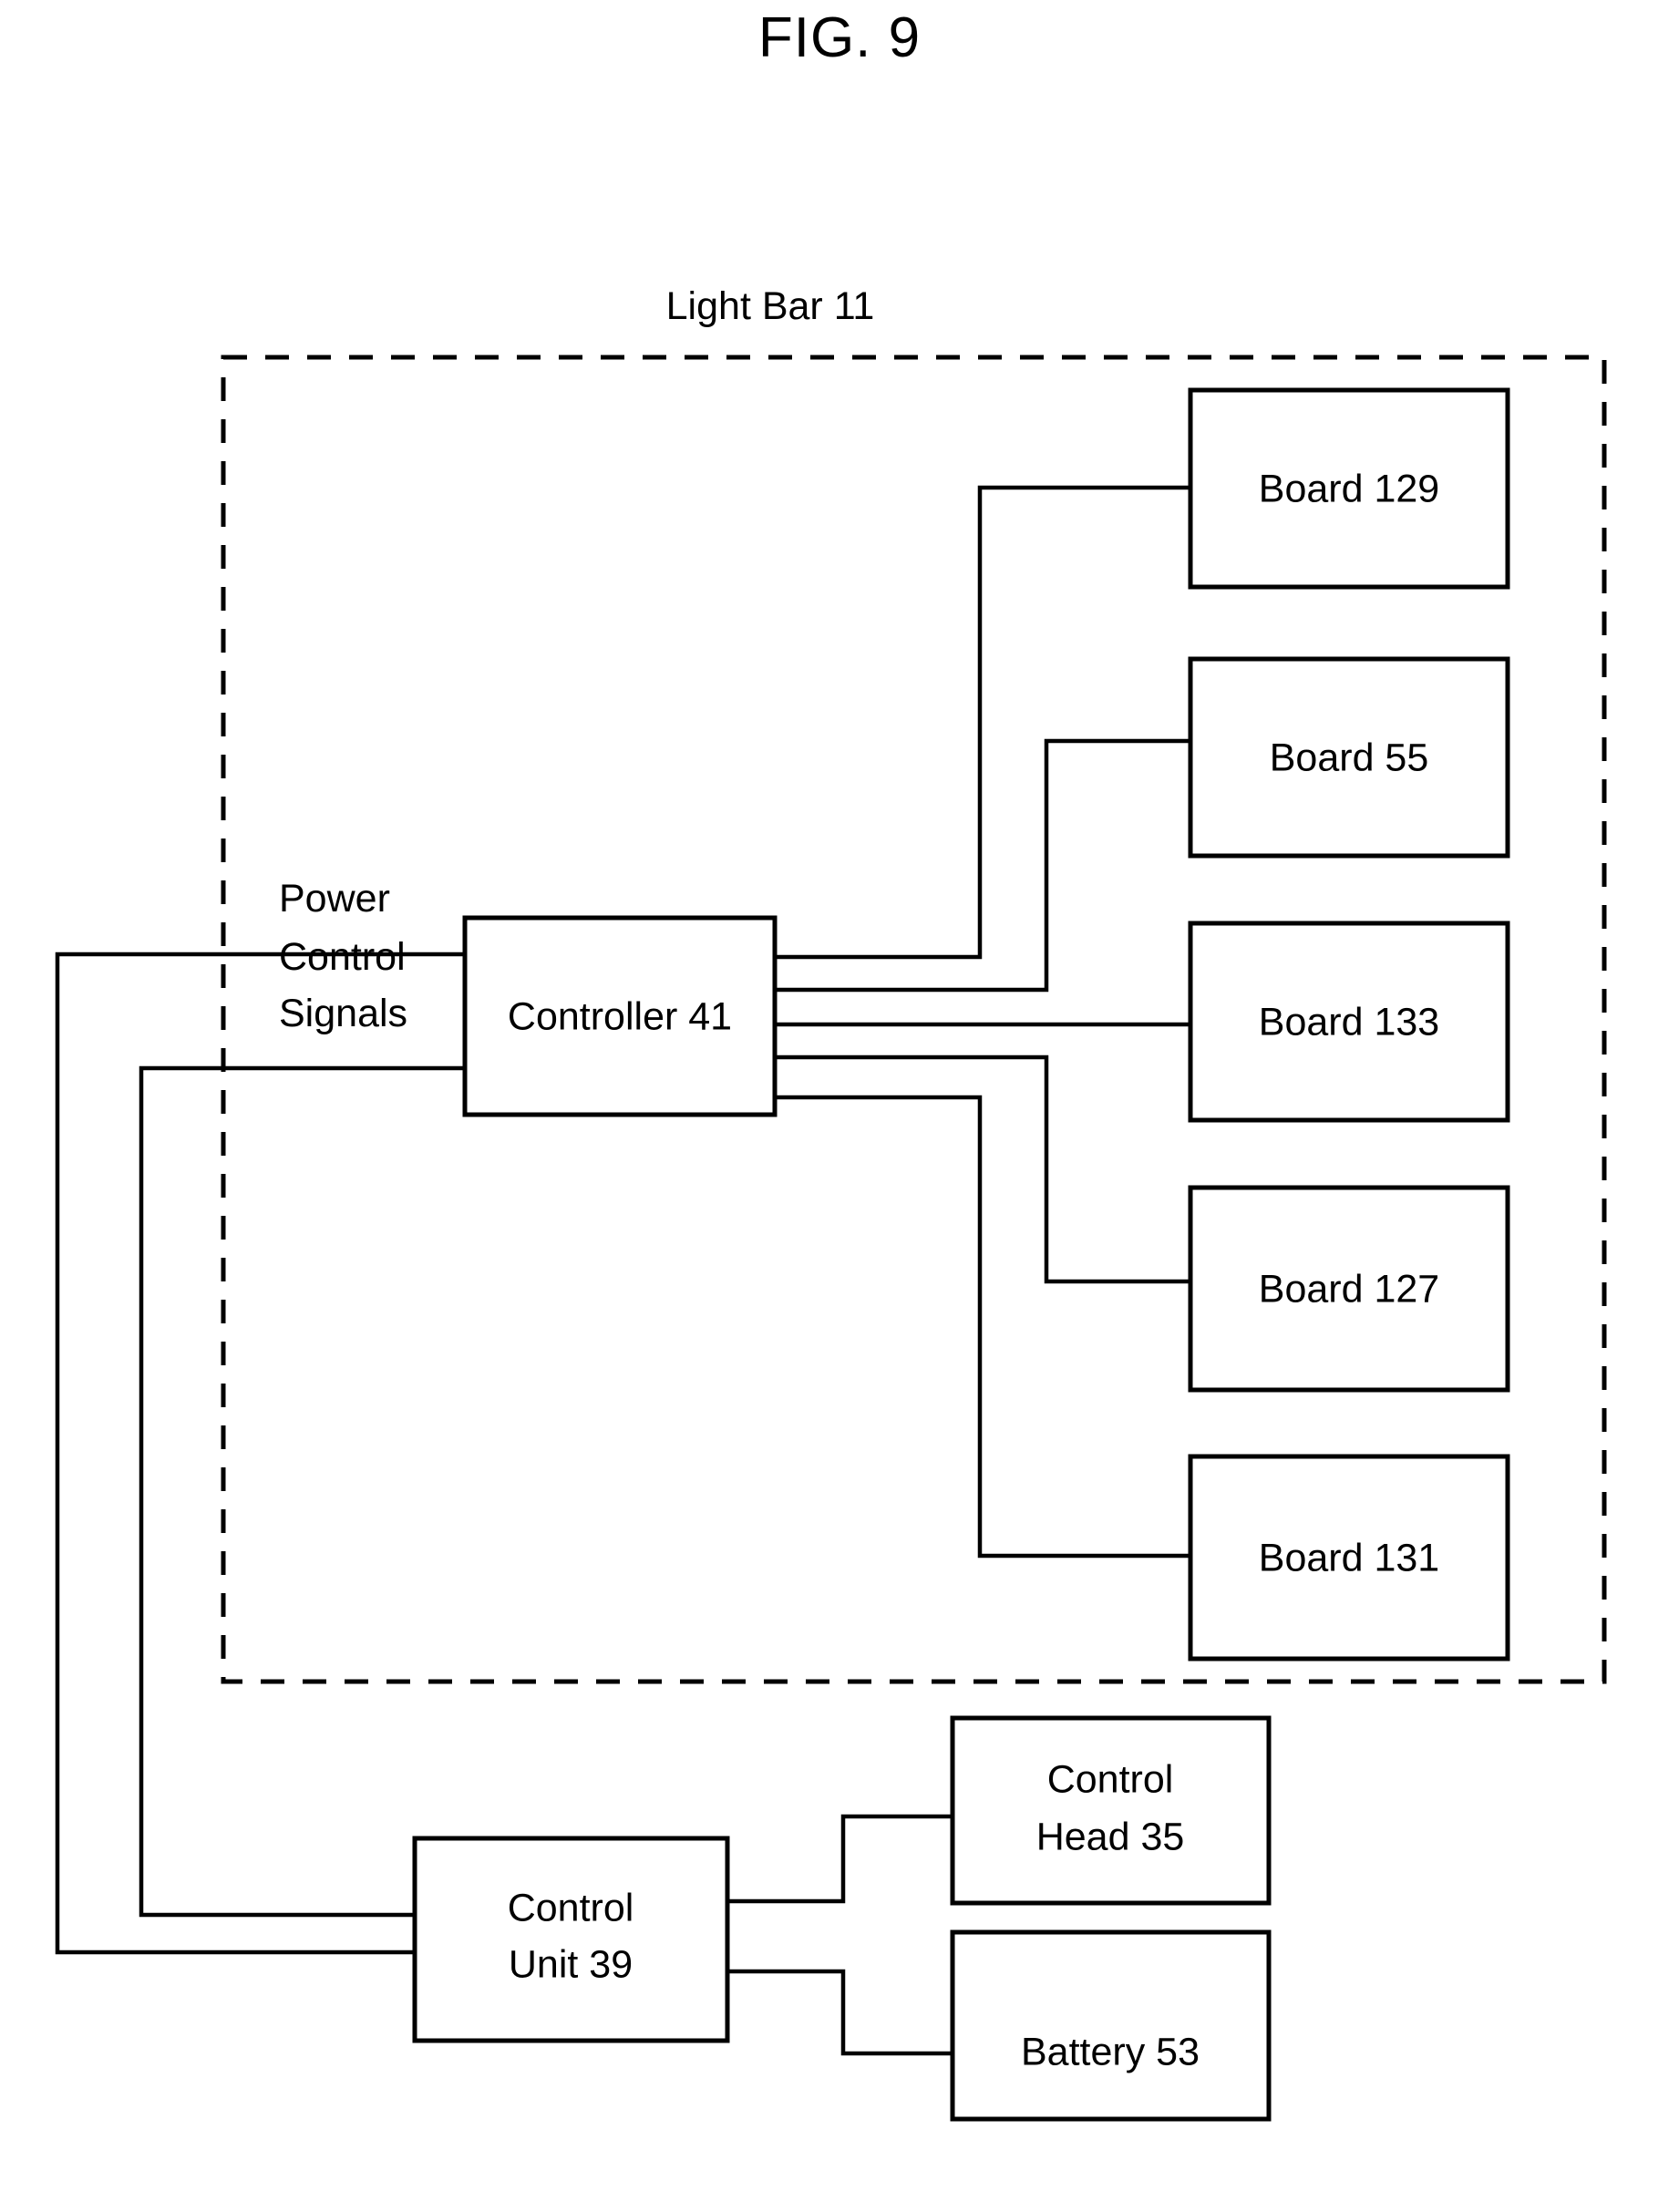 This screenshot has width=1679, height=2212. Describe the element at coordinates (1110, 2051) in the screenshot. I see `battery-label: Battery 53` at that location.